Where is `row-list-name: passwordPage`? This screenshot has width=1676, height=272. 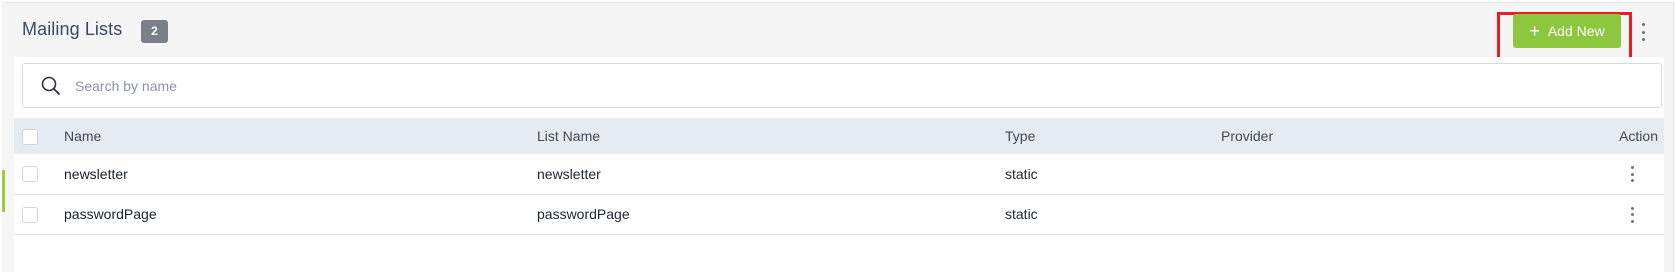 row-list-name: passwordPage is located at coordinates (583, 214).